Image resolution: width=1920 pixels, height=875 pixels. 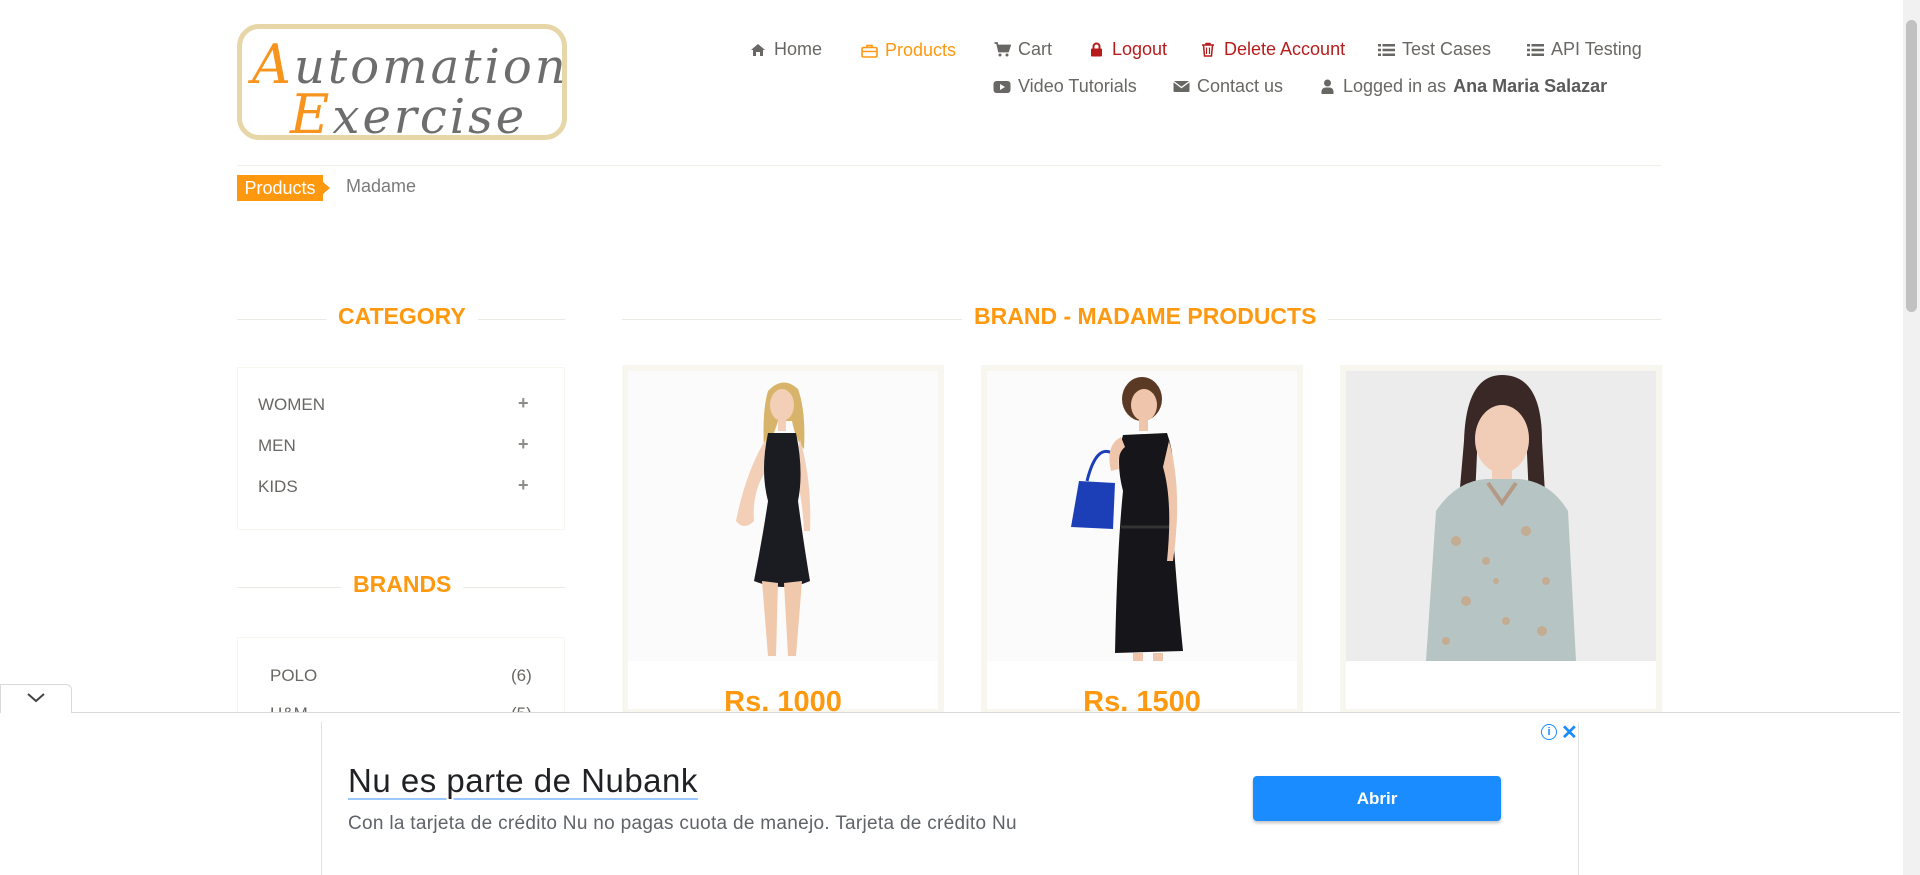 What do you see at coordinates (277, 446) in the screenshot?
I see `category-men: MEN` at bounding box center [277, 446].